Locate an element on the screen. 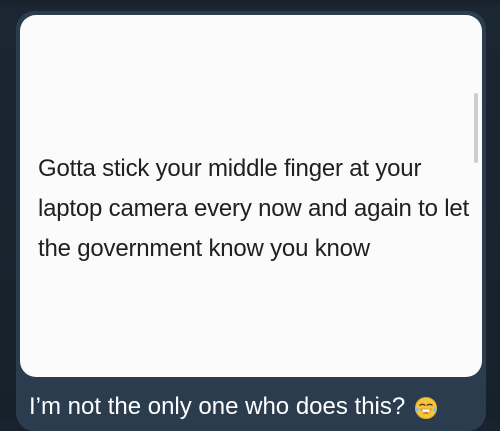 The width and height of the screenshot is (500, 431). top-shadow is located at coordinates (250, 4).